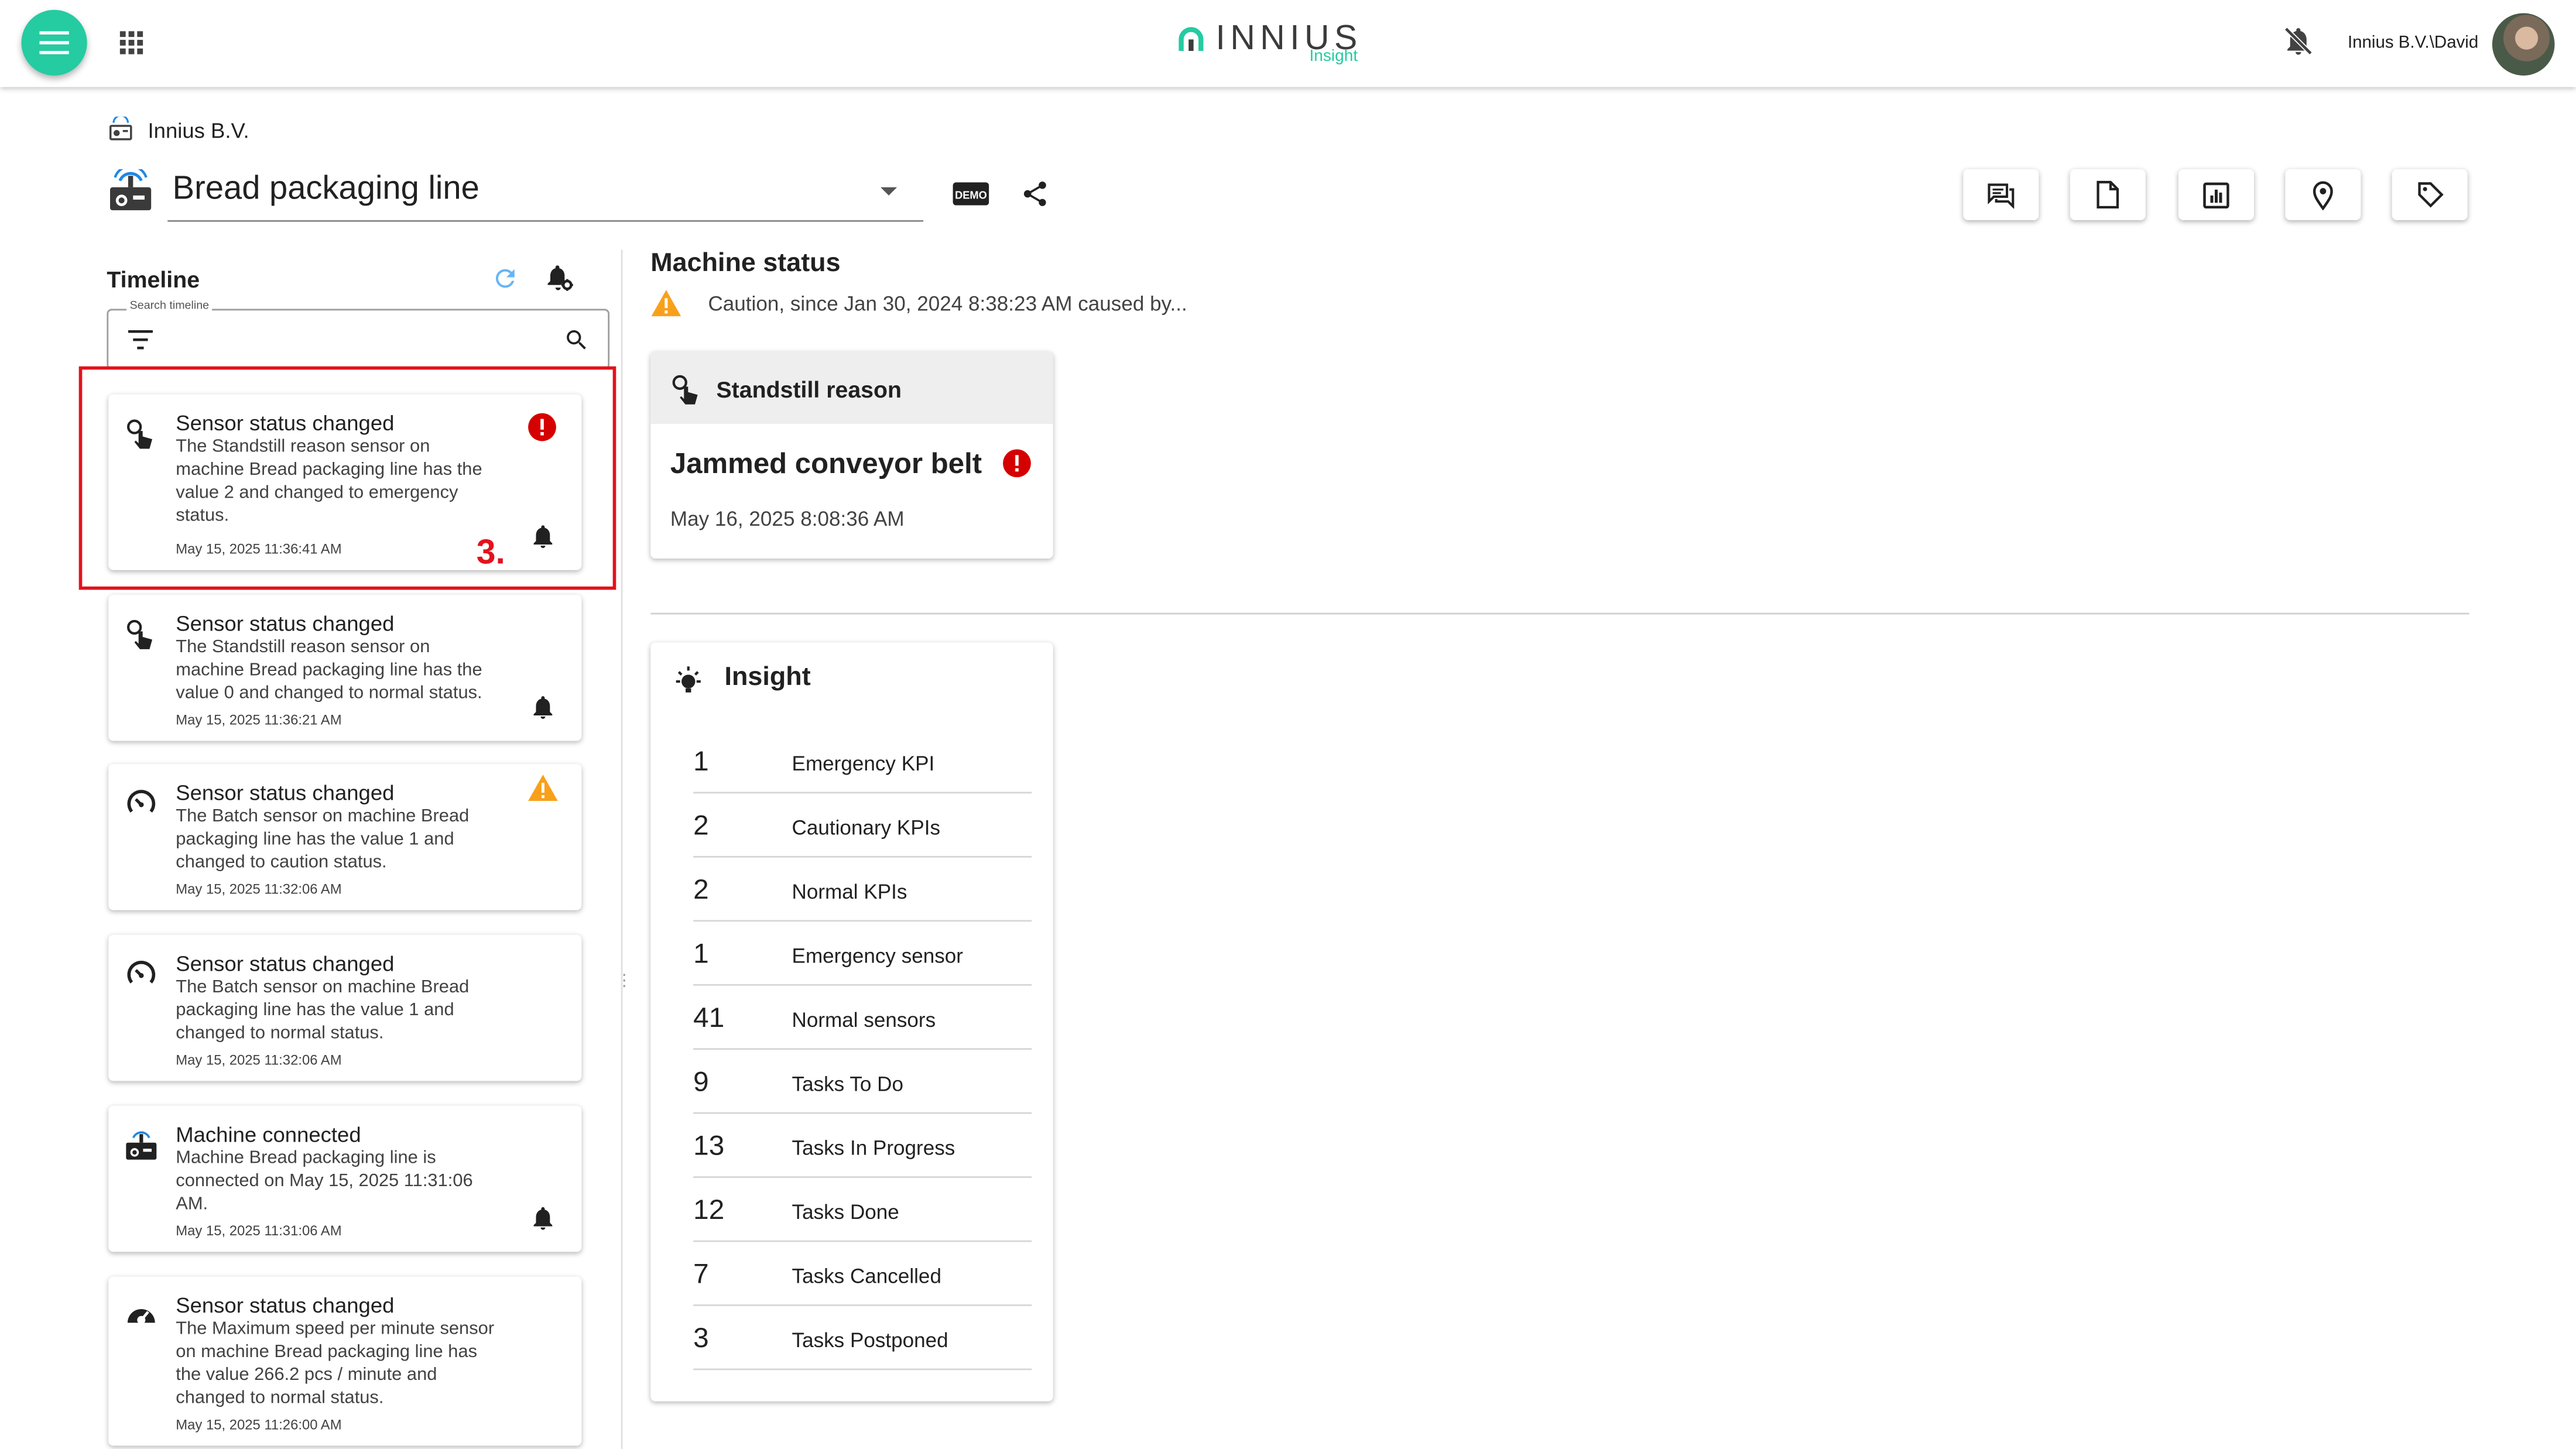 Image resolution: width=2576 pixels, height=1449 pixels. Describe the element at coordinates (542, 789) in the screenshot. I see `caution-status-icon` at that location.